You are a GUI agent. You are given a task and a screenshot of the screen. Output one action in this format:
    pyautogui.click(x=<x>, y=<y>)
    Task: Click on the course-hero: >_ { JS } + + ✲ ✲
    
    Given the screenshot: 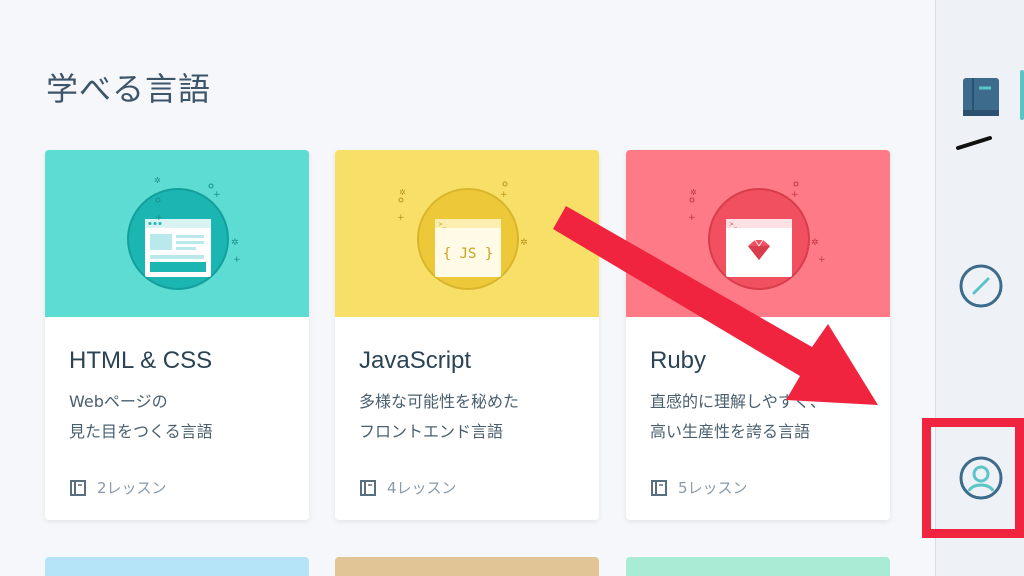 What is the action you would take?
    pyautogui.click(x=467, y=233)
    